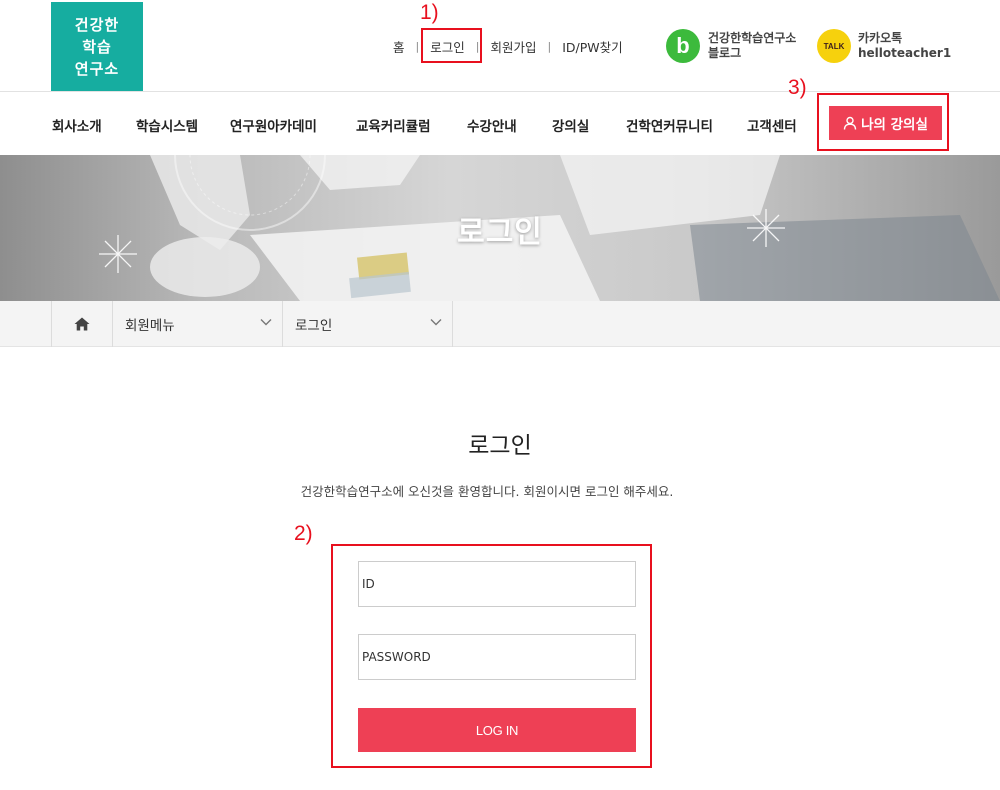 This screenshot has width=1000, height=790. What do you see at coordinates (314, 326) in the screenshot?
I see `breadcrumb-level2-label: 로그인` at bounding box center [314, 326].